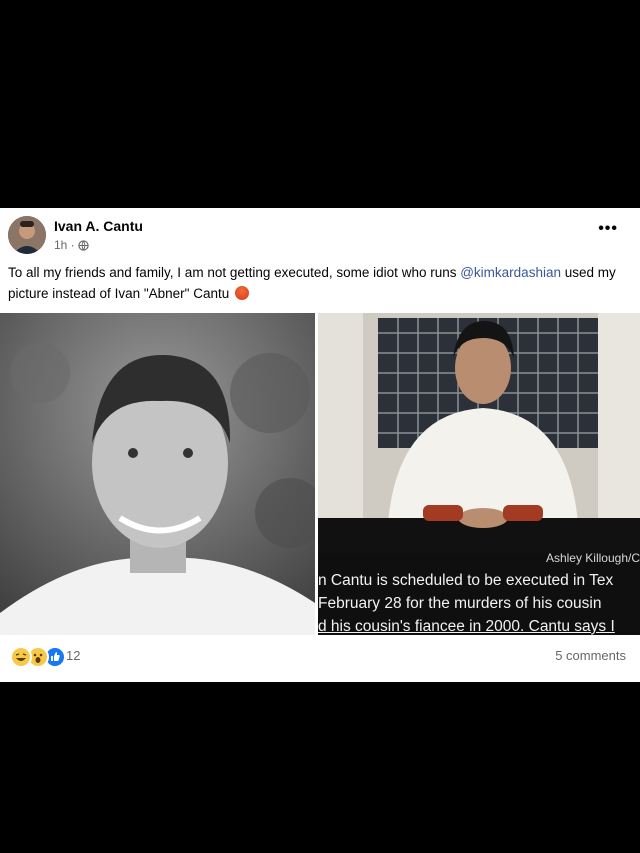 The width and height of the screenshot is (640, 853). Describe the element at coordinates (27, 235) in the screenshot. I see `avatar` at that location.